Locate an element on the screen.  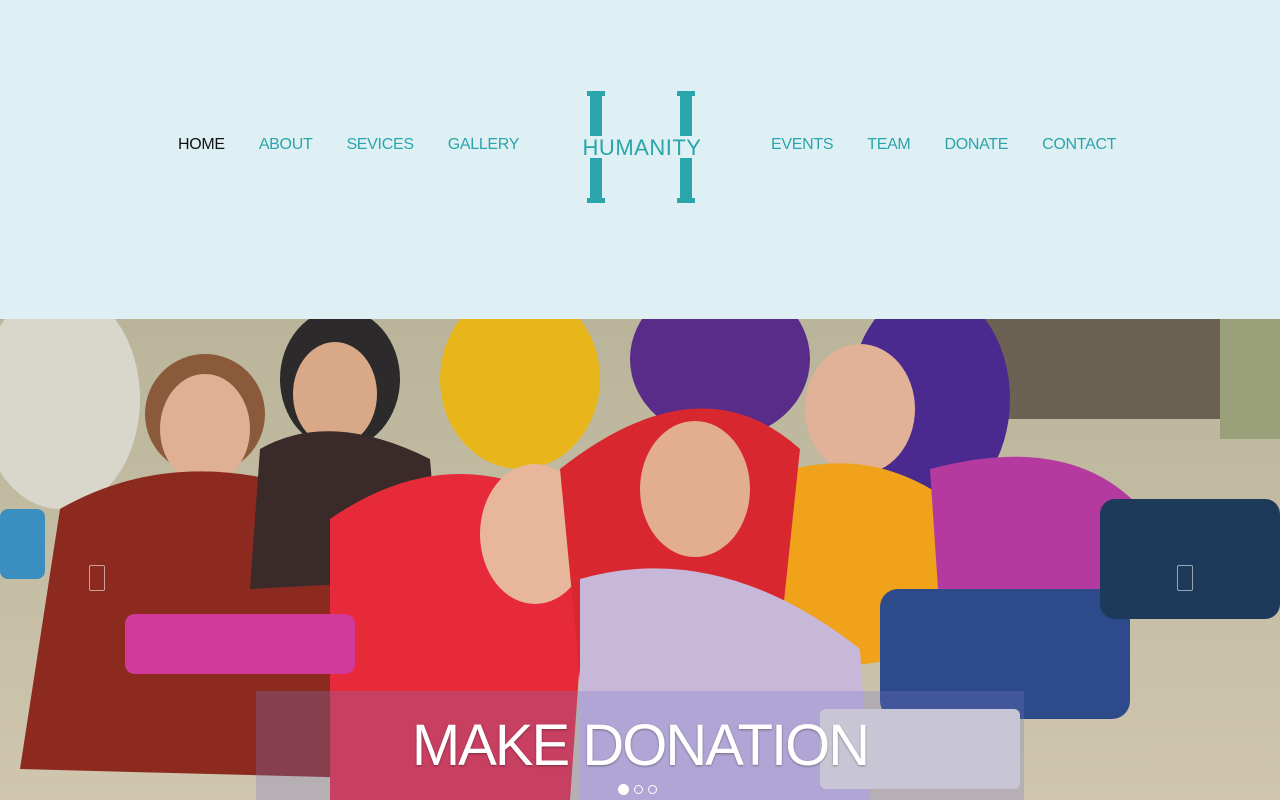
nav-left: HOME ABOUT SEVICES GALLERY is located at coordinates (365, 145).